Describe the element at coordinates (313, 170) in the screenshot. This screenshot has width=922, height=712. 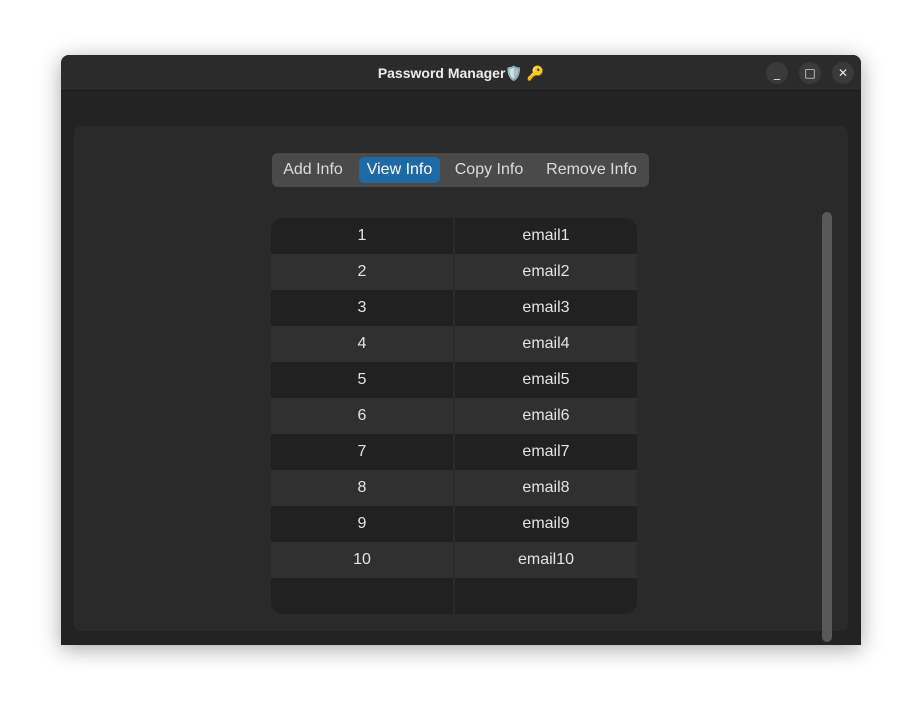
I see `tab-add-info: Add Info` at that location.